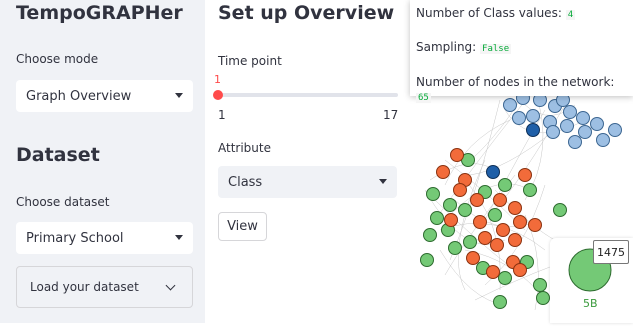 Image resolution: width=633 pixels, height=327 pixels. I want to click on app-title: TempoGRAPHer, so click(99, 13).